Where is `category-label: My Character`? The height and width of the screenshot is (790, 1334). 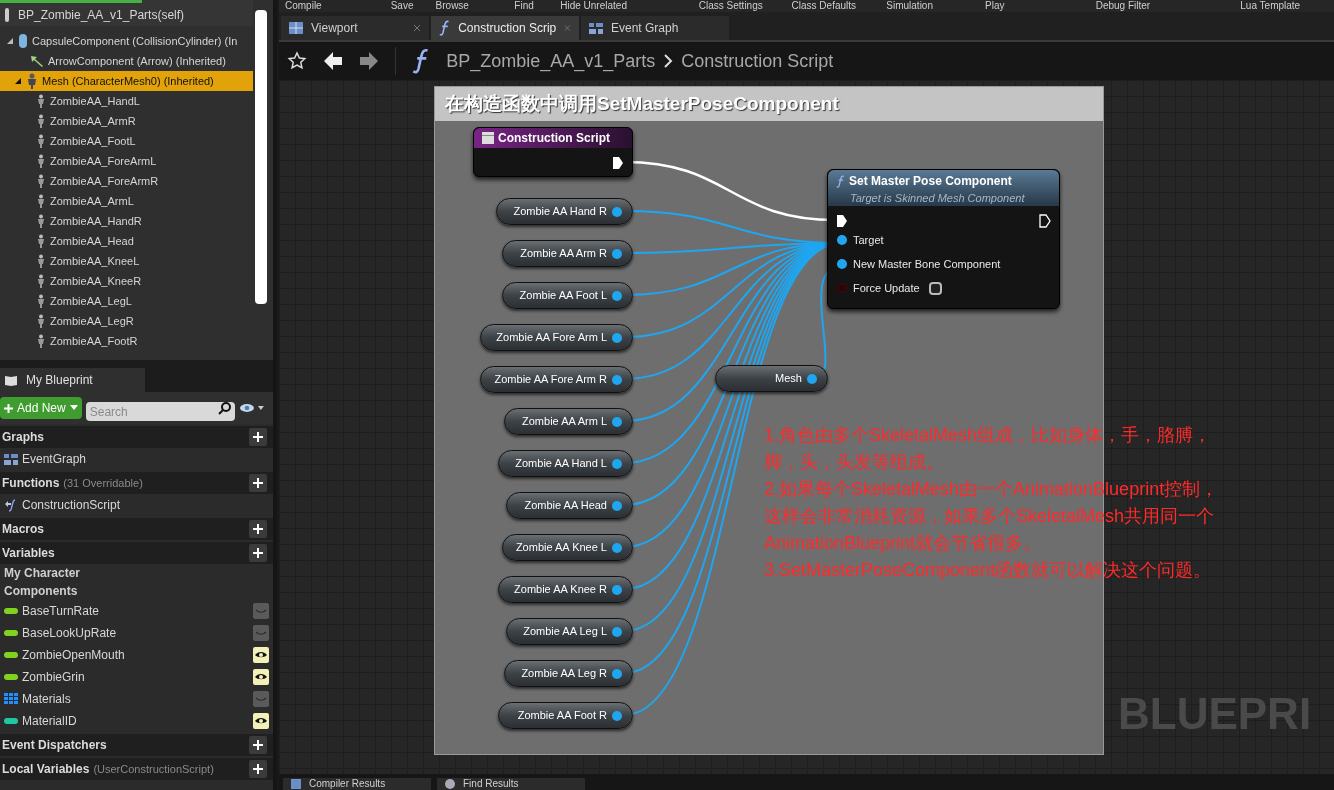
category-label: My Character is located at coordinates (42, 573).